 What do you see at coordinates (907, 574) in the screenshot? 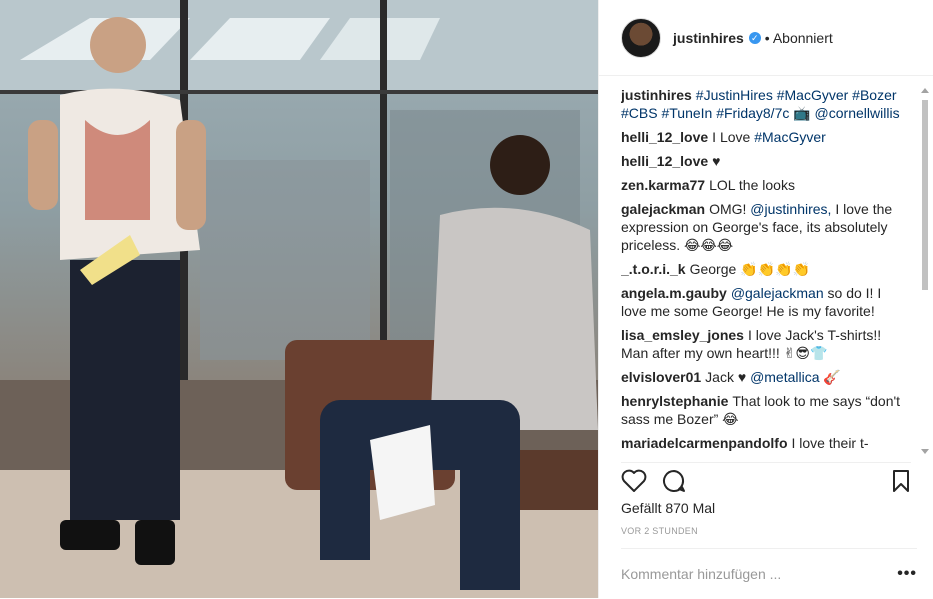
I see `more-options-button: •••` at bounding box center [907, 574].